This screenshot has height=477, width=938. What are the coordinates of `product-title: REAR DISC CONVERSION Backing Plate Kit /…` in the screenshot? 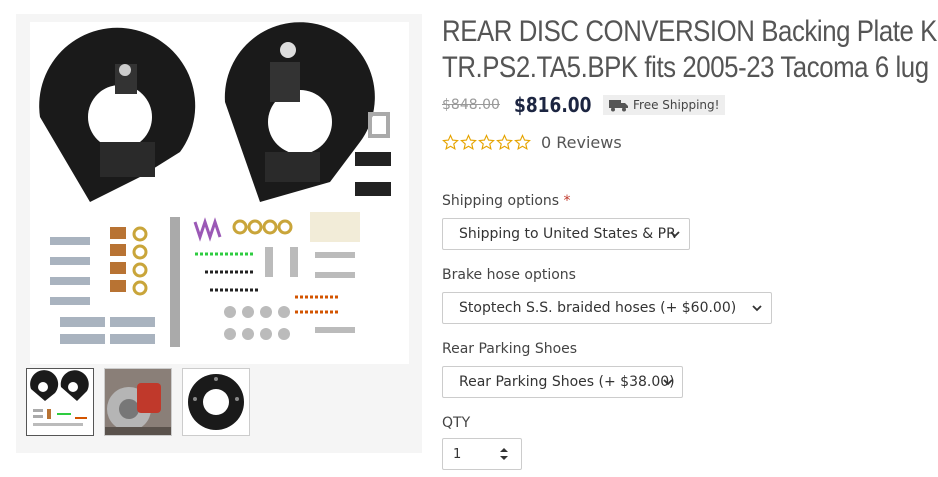 It's located at (690, 50).